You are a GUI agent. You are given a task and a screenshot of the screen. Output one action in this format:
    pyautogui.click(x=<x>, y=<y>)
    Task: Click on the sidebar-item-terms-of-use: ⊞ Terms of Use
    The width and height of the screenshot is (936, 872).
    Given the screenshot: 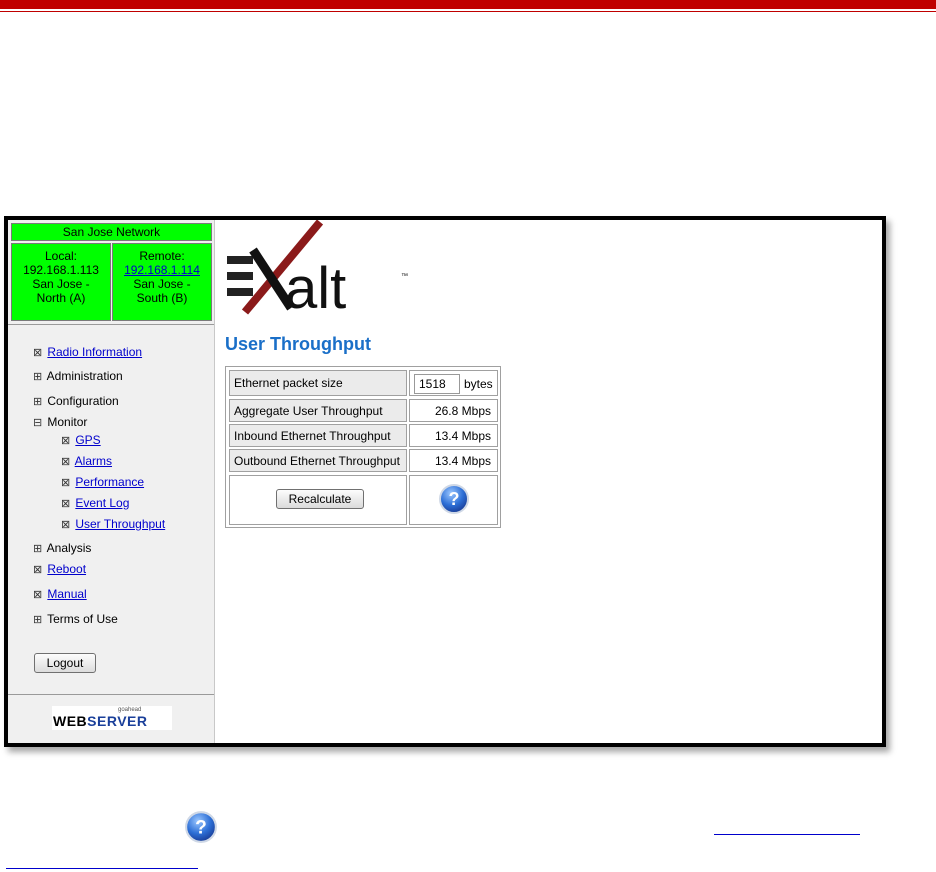 What is the action you would take?
    pyautogui.click(x=75, y=619)
    